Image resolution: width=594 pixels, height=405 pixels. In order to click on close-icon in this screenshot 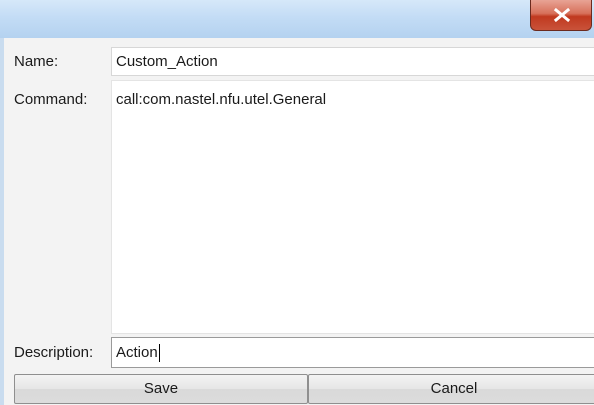, I will do `click(562, 15)`.